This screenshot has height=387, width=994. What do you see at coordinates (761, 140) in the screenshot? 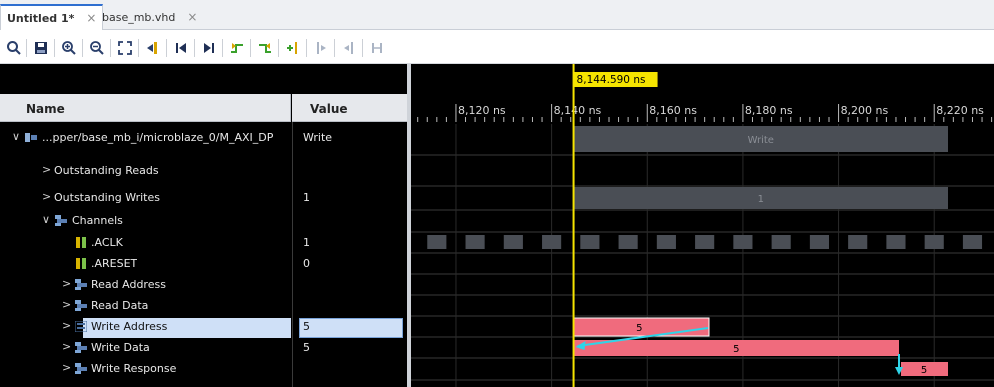
I see `transaction-bus-label: Write` at bounding box center [761, 140].